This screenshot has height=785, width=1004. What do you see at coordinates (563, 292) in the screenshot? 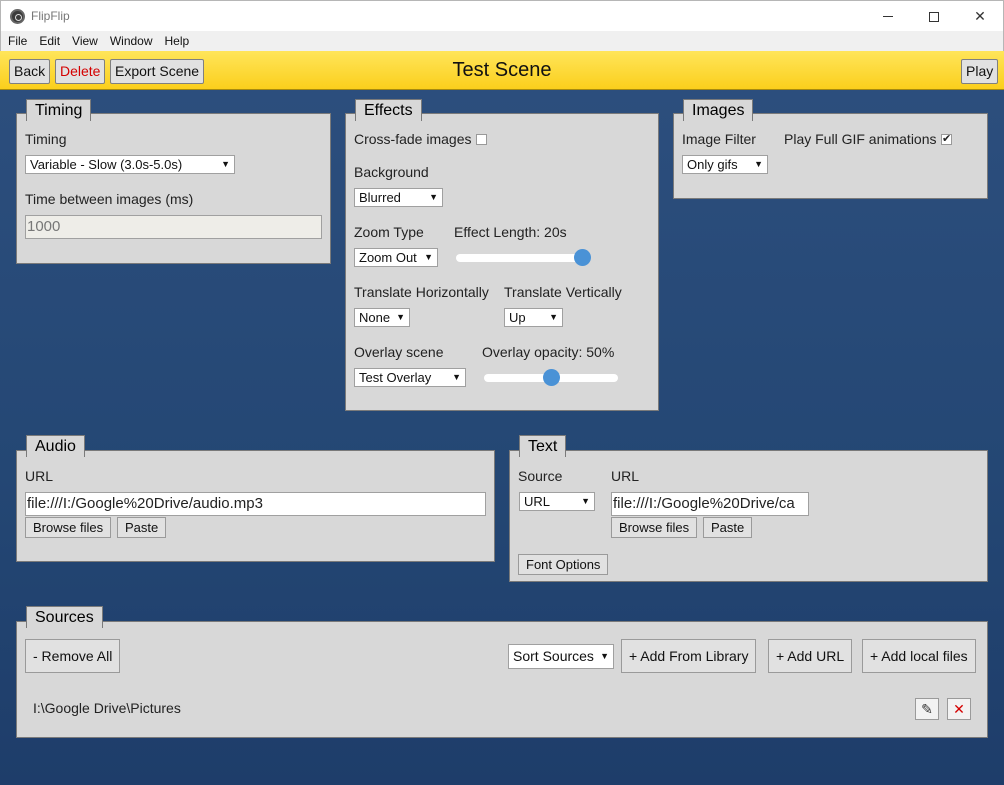
I see `translate-v-label: Translate Vertically` at bounding box center [563, 292].